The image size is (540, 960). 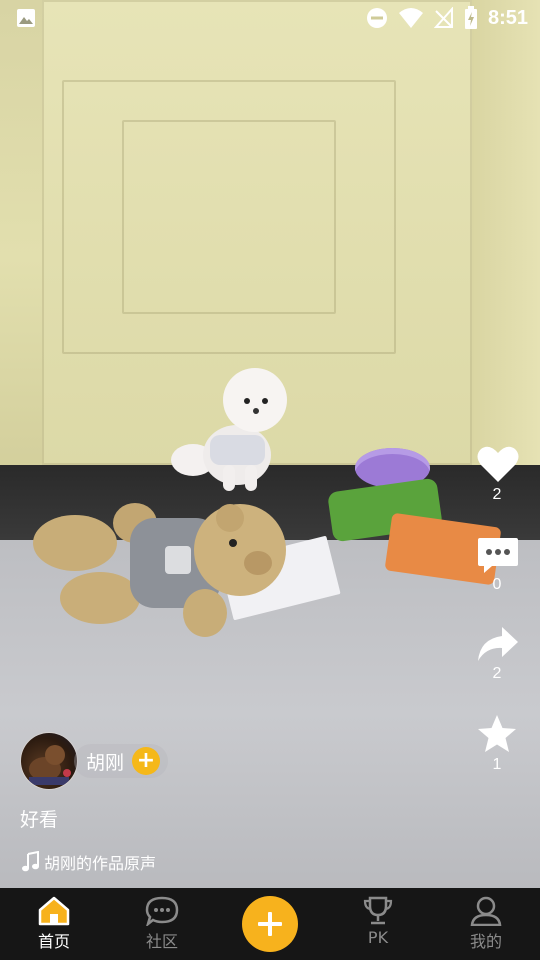 I want to click on trophy-icon, so click(x=378, y=910).